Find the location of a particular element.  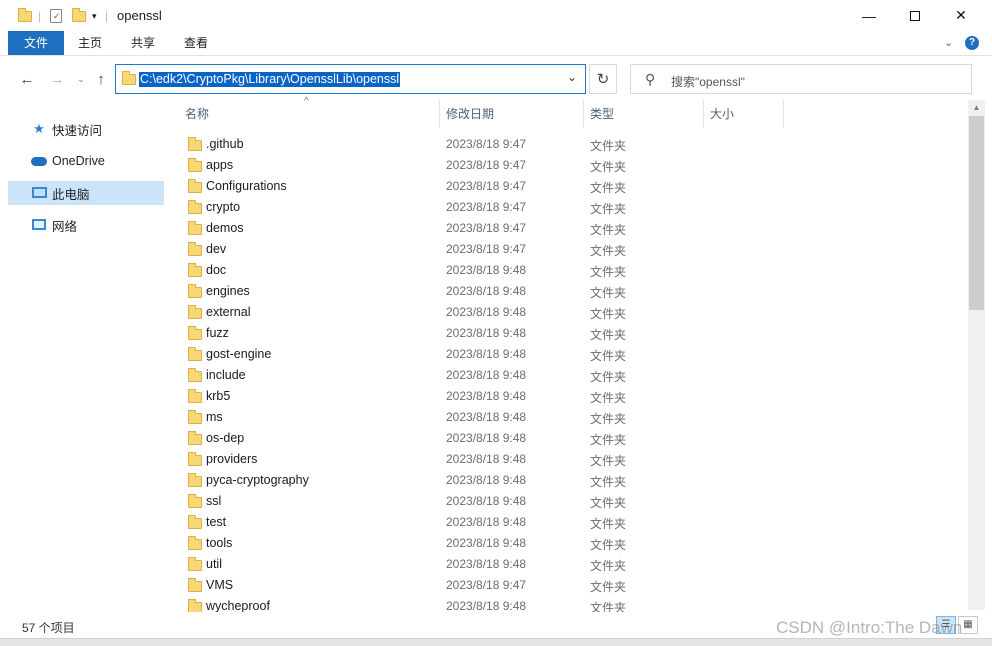

scrollbar-thumb is located at coordinates (976, 213).